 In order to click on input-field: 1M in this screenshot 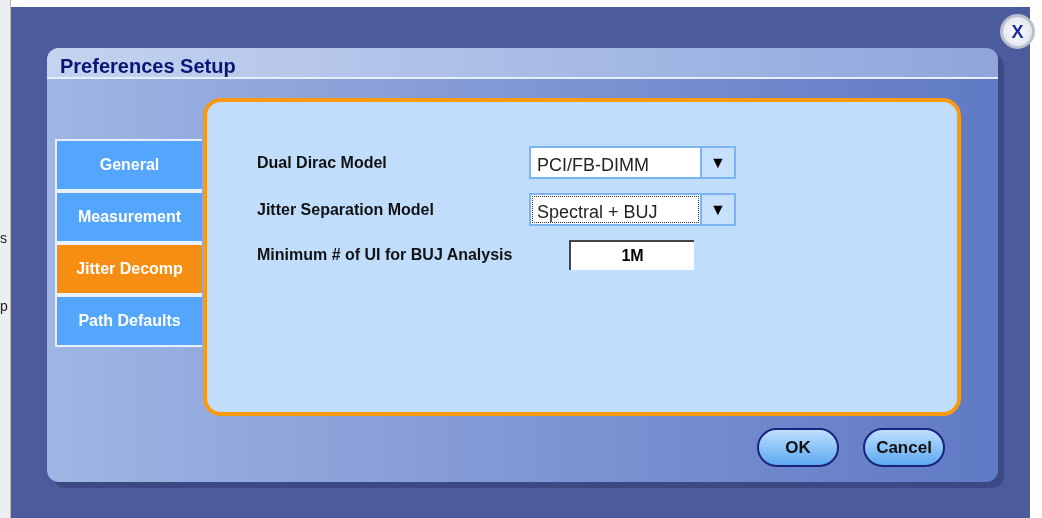, I will do `click(631, 255)`.